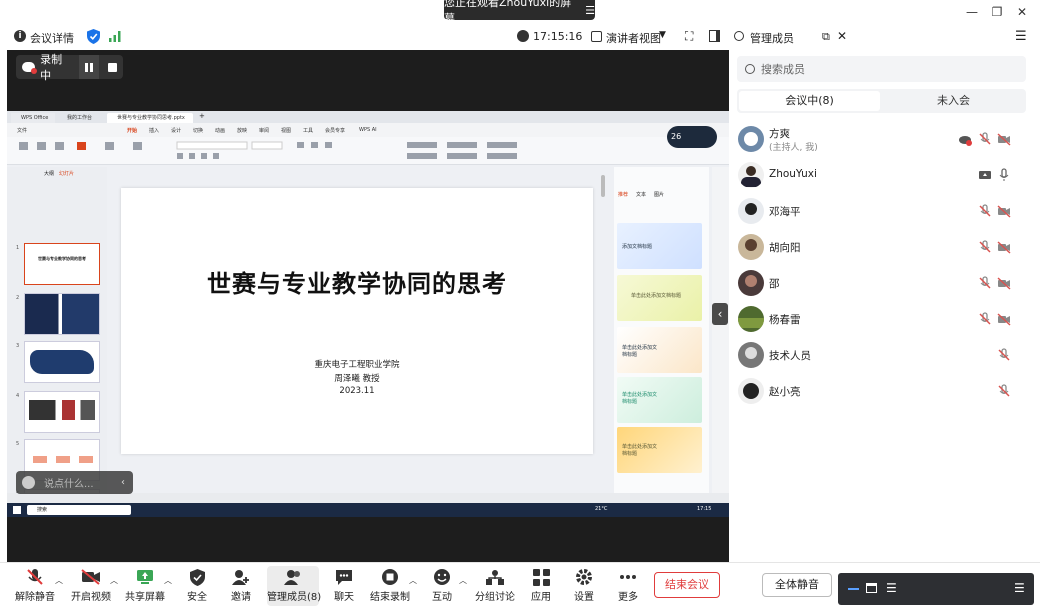 The width and height of the screenshot is (1040, 607). I want to click on chat-button: 聊天, so click(344, 586).